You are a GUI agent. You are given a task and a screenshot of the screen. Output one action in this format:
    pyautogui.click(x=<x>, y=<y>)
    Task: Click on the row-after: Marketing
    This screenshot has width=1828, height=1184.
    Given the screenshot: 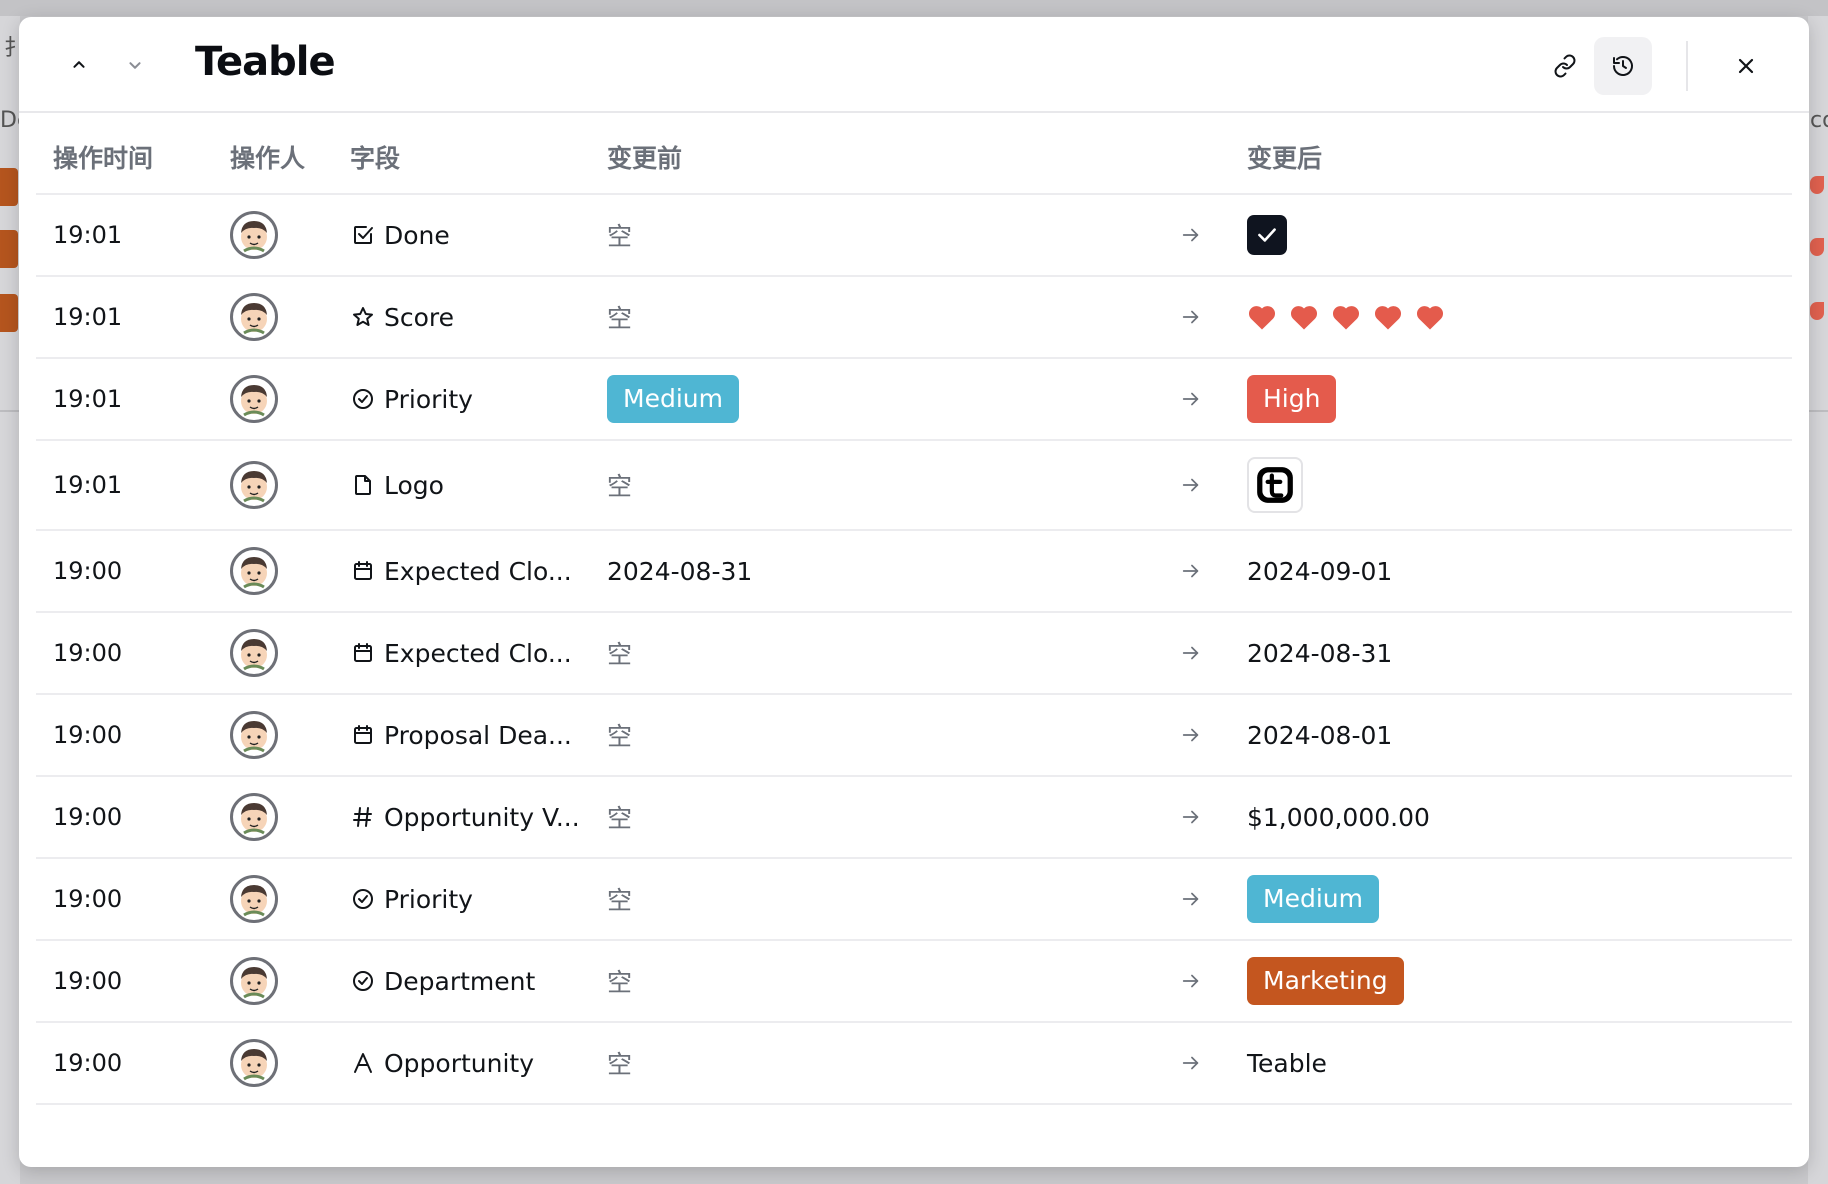 What is the action you would take?
    pyautogui.click(x=1325, y=981)
    